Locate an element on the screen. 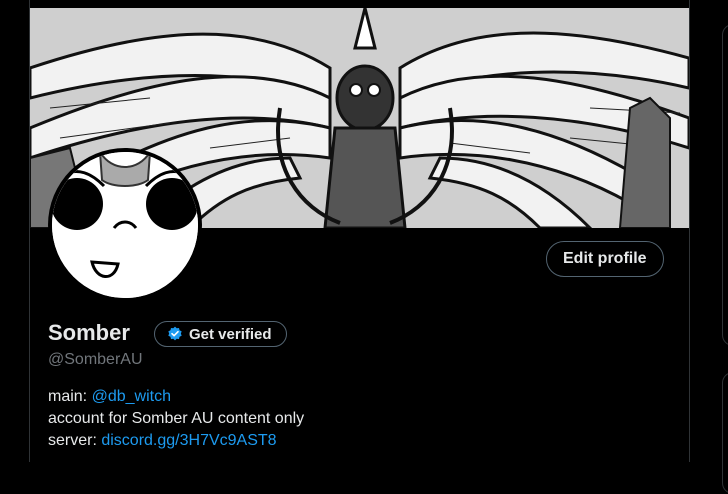 Image resolution: width=728 pixels, height=494 pixels. bio-server-link: discord.gg/3H7Vc9AST8 is located at coordinates (188, 440).